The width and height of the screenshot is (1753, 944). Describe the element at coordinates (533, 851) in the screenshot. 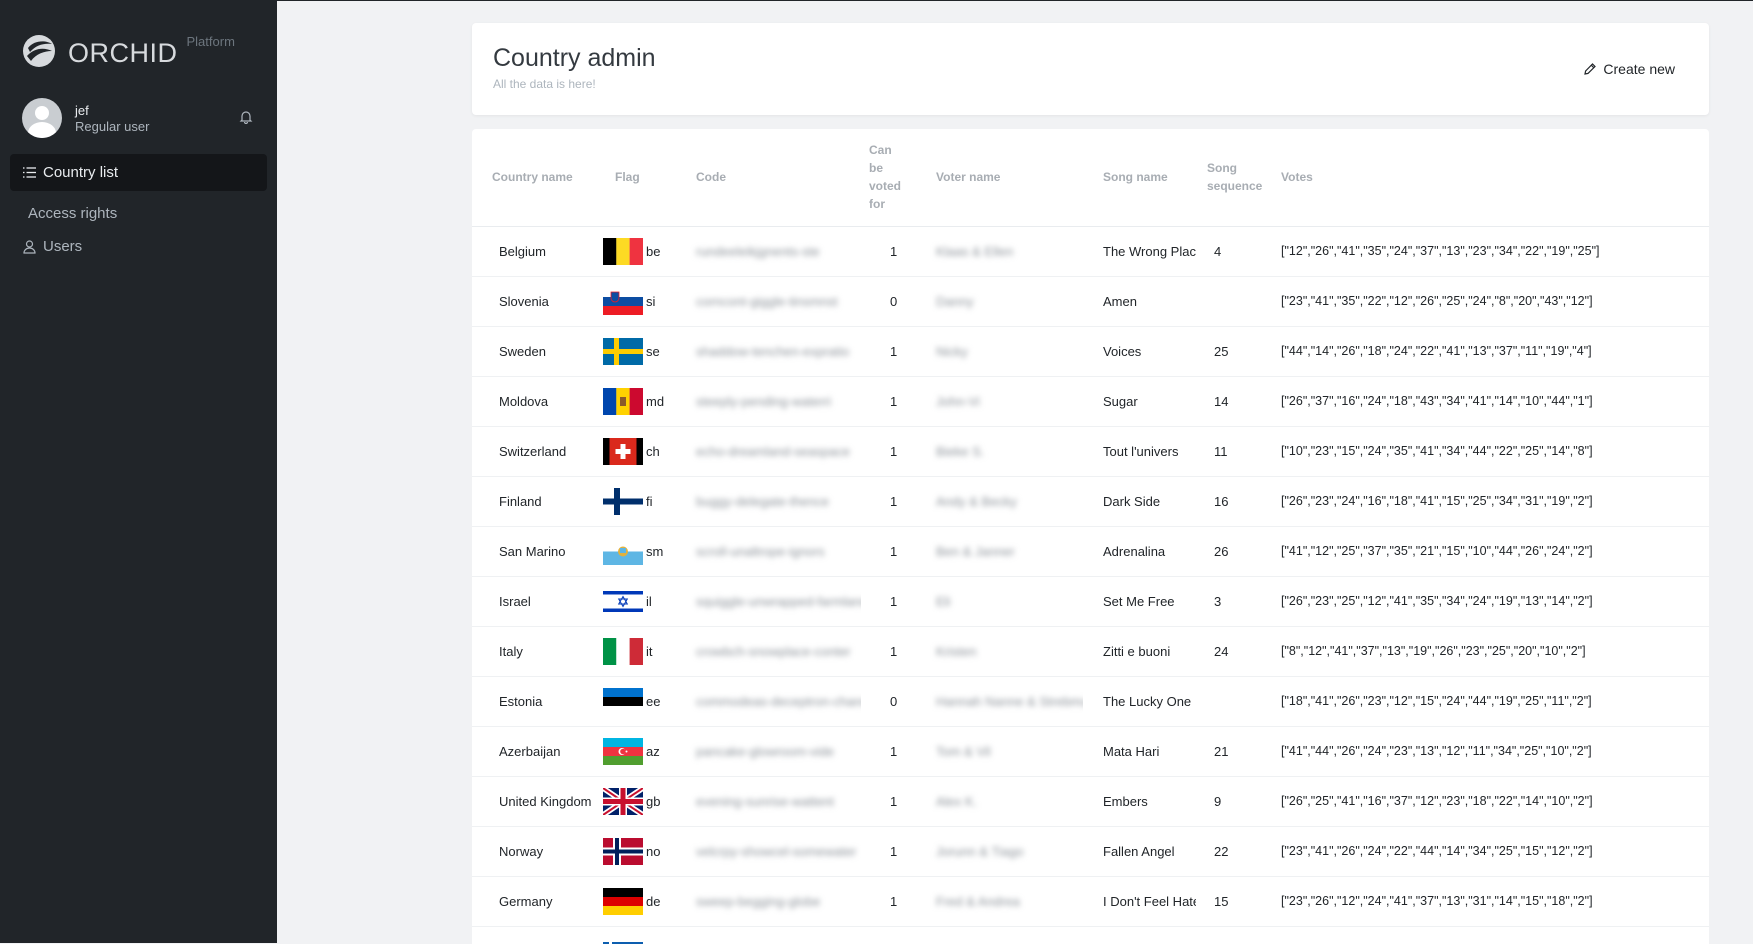

I see `country-name-cell: Norway` at that location.